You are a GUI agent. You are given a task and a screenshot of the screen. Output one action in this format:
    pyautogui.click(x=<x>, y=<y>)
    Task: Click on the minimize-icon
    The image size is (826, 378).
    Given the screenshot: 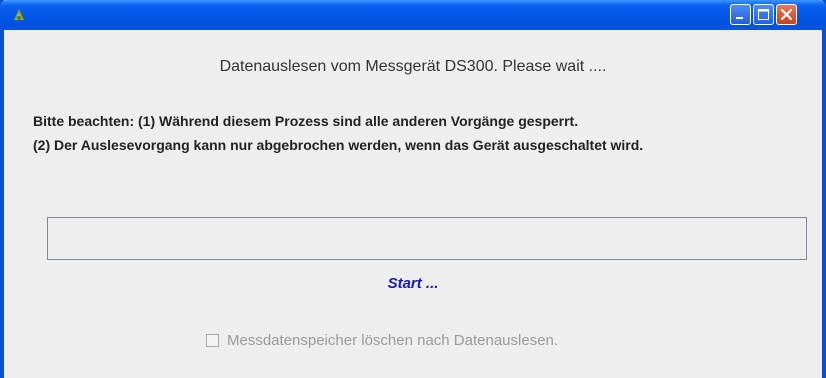 What is the action you would take?
    pyautogui.click(x=739, y=18)
    